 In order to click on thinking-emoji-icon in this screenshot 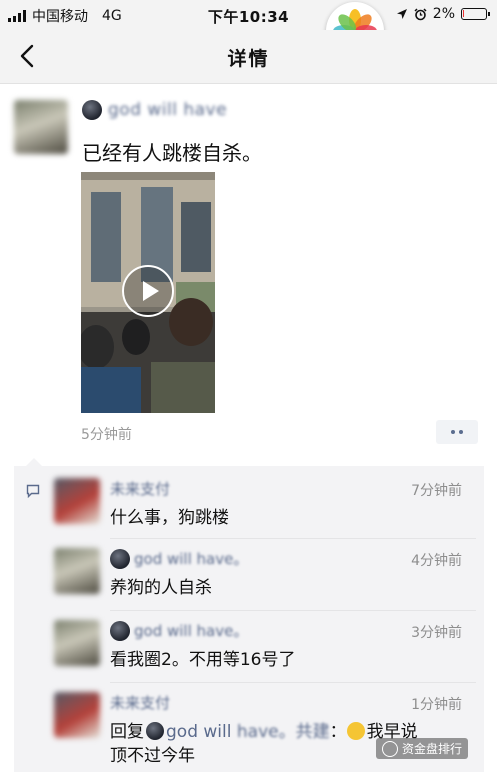, I will do `click(355, 731)`.